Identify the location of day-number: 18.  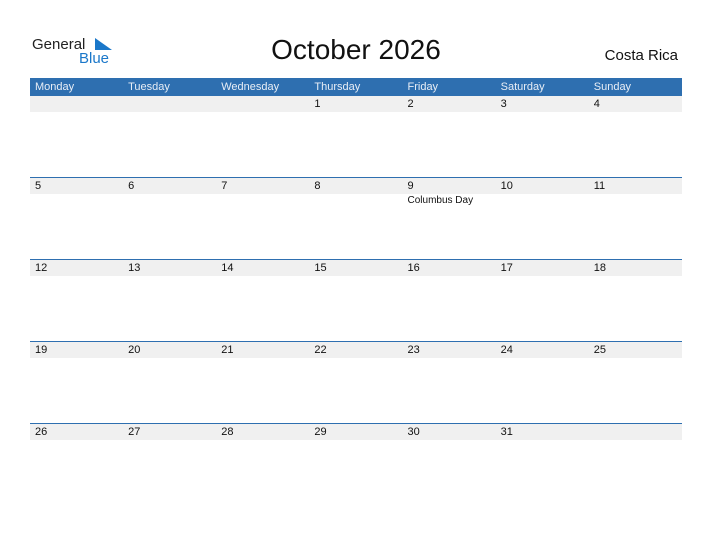
(599, 268).